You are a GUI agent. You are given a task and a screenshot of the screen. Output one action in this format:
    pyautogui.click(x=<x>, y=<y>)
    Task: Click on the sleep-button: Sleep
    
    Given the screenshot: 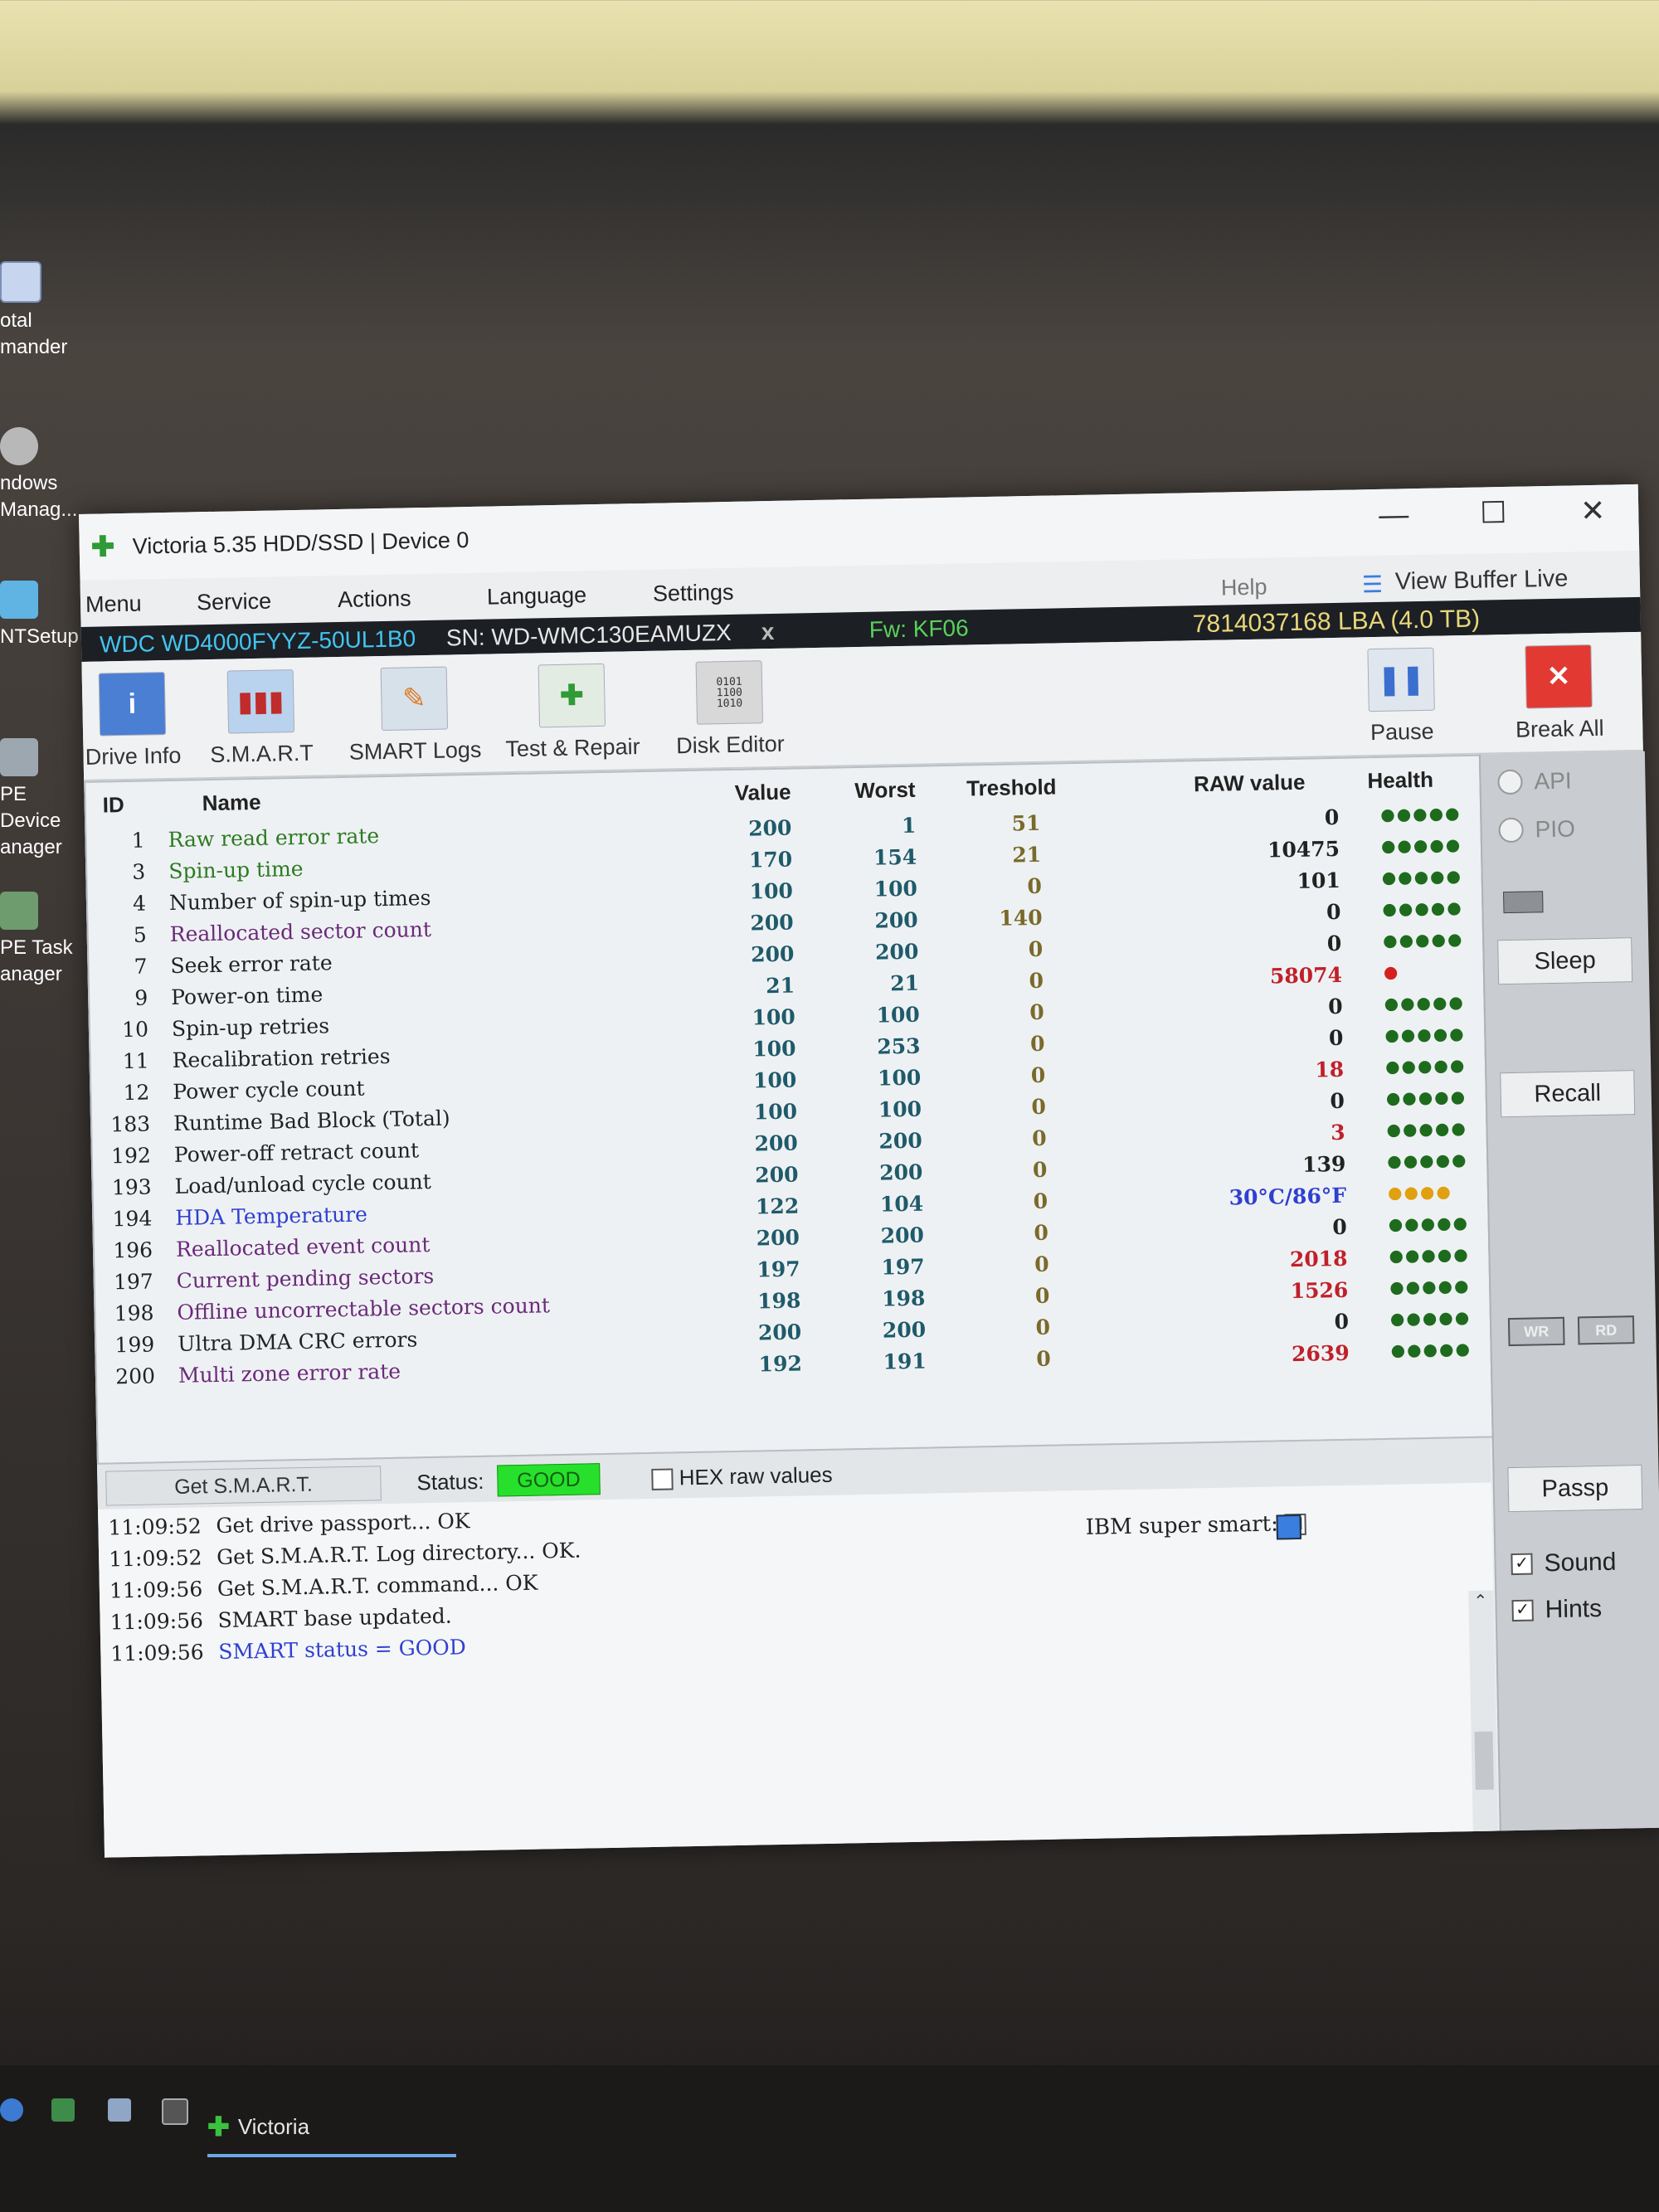 What is the action you would take?
    pyautogui.click(x=1565, y=961)
    